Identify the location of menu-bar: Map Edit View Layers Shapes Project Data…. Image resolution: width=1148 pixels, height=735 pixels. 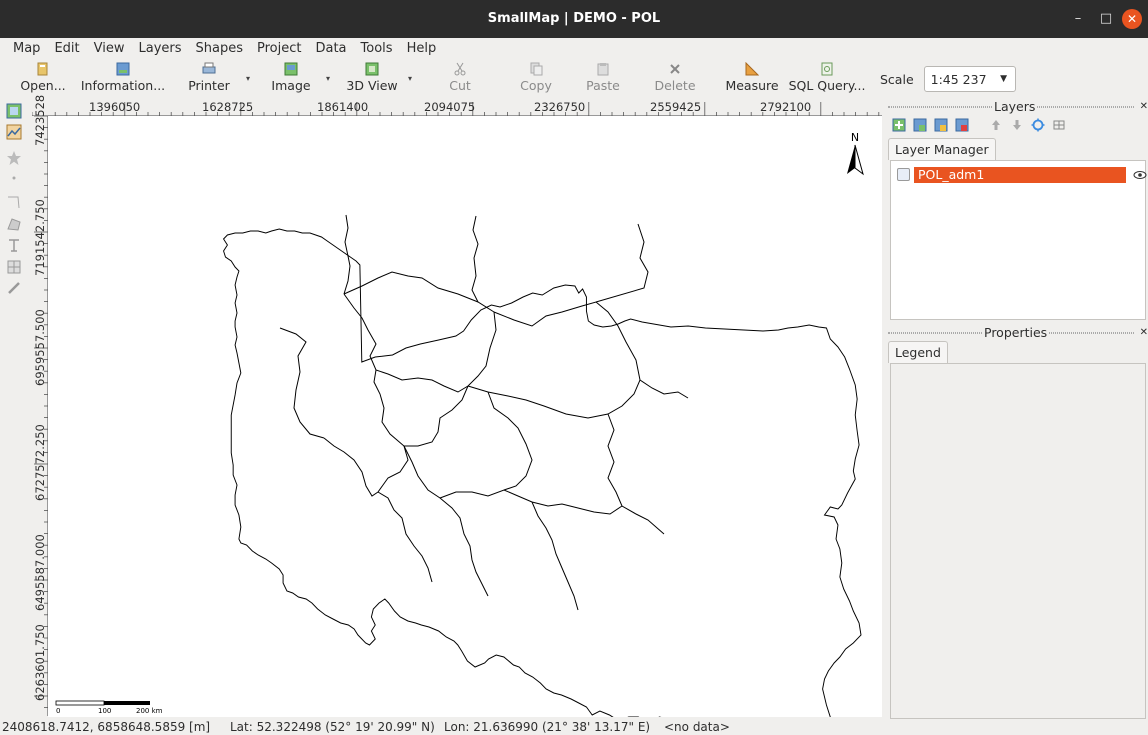
(574, 49).